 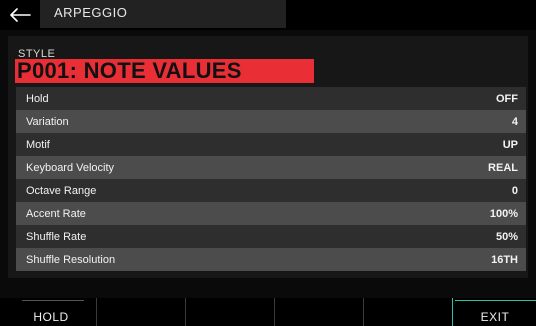 I want to click on hold-button: HOLD, so click(x=51, y=312).